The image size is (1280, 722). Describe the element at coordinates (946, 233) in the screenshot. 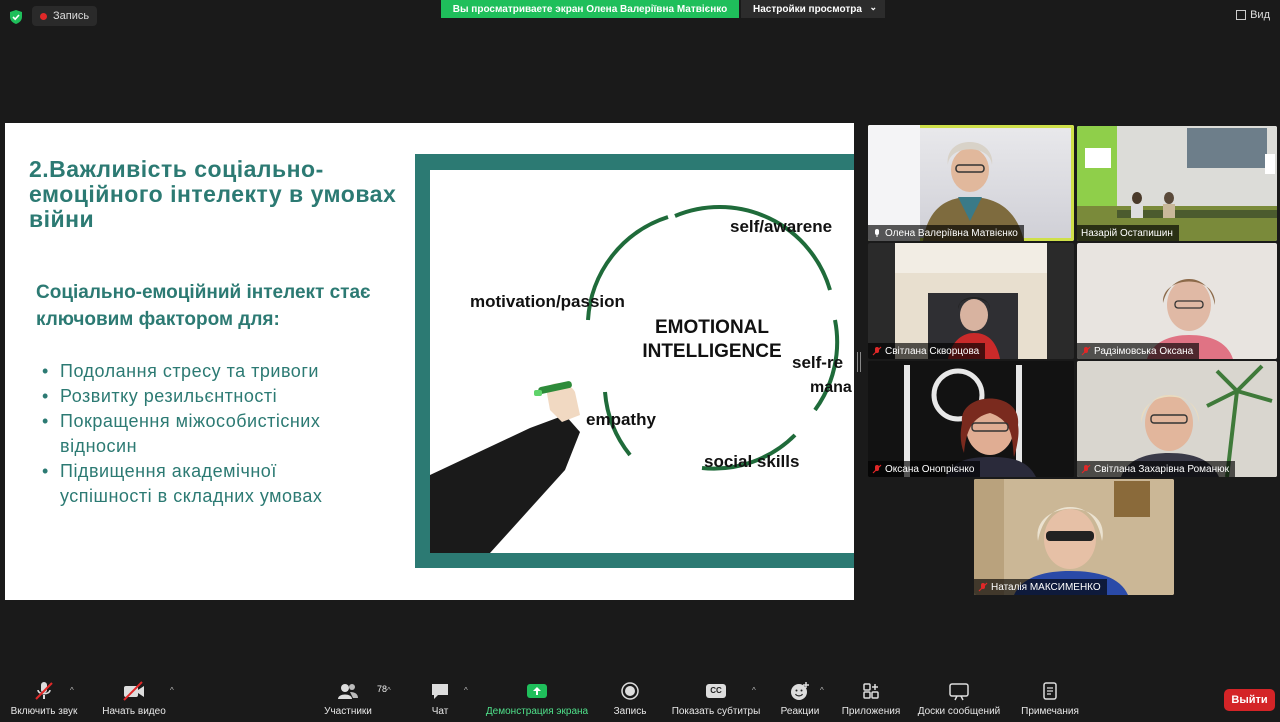

I see `participant-name-label: Олена Валеріївна Матвієнко` at that location.